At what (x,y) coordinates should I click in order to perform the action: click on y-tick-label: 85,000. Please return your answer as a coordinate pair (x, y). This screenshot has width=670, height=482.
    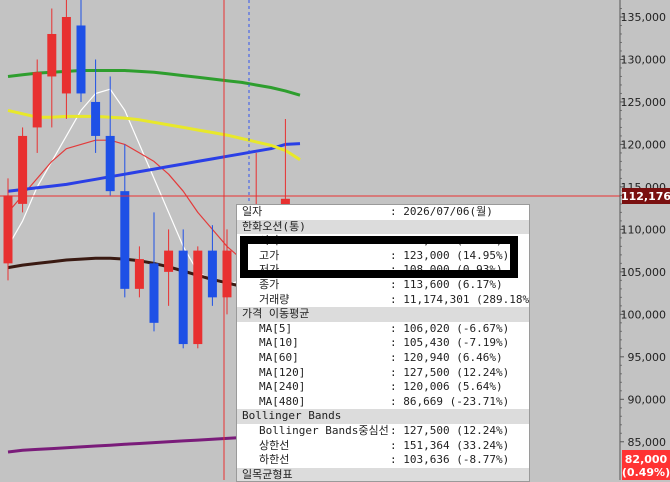
    Looking at the image, I should click on (647, 442).